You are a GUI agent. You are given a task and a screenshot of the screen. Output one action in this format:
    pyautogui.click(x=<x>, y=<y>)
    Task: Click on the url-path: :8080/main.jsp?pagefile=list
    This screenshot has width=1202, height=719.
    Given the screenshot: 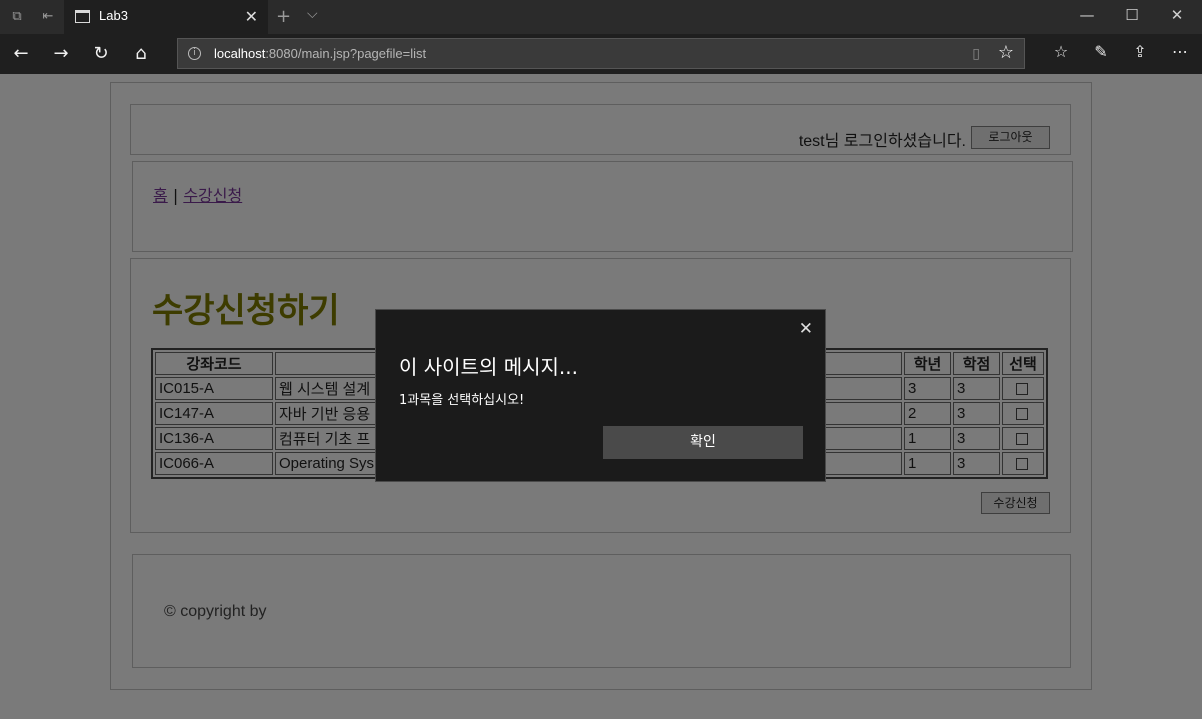 What is the action you would take?
    pyautogui.click(x=346, y=53)
    